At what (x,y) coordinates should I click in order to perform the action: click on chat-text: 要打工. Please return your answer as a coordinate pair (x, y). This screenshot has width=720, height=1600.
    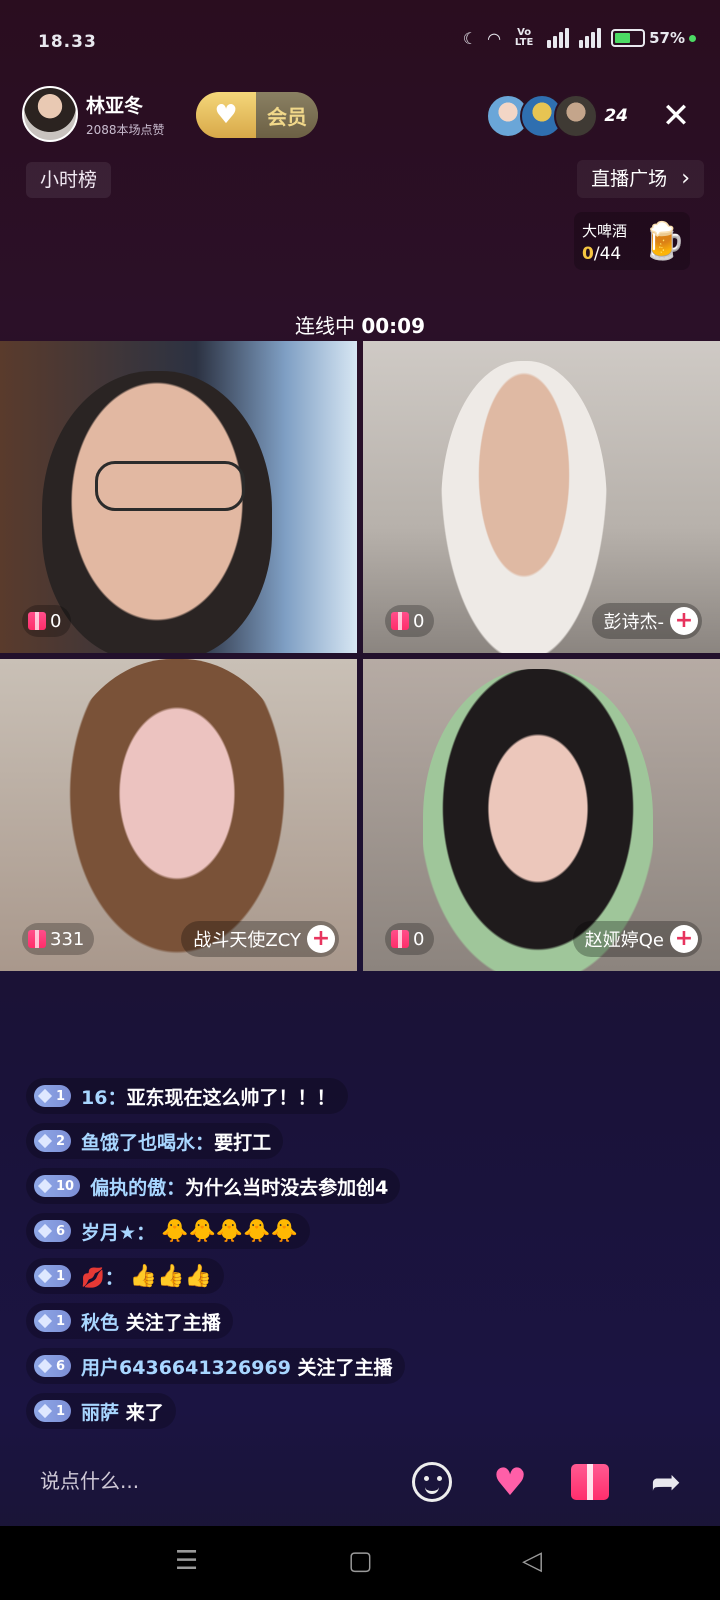
    Looking at the image, I should click on (243, 1142).